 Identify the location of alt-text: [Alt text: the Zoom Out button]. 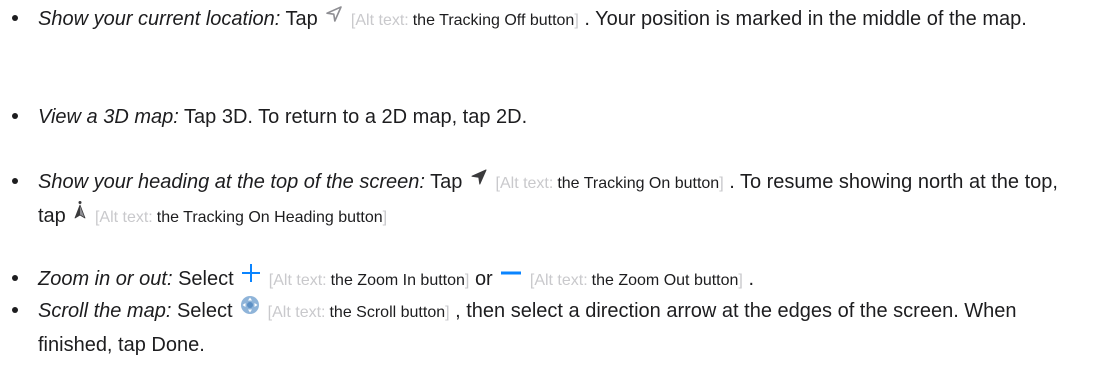
(636, 280).